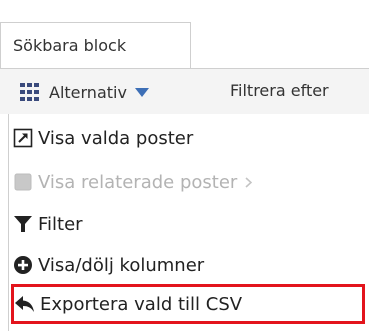 The height and width of the screenshot is (331, 369). What do you see at coordinates (25, 304) in the screenshot?
I see `reply-arrow-icon` at bounding box center [25, 304].